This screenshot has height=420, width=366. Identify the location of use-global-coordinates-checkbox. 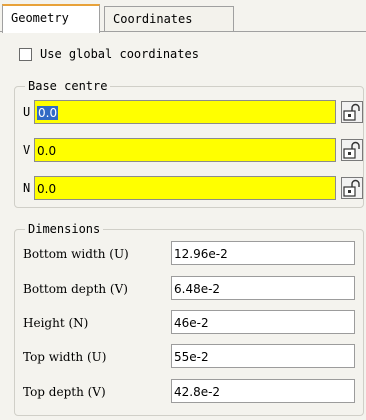
(25, 54).